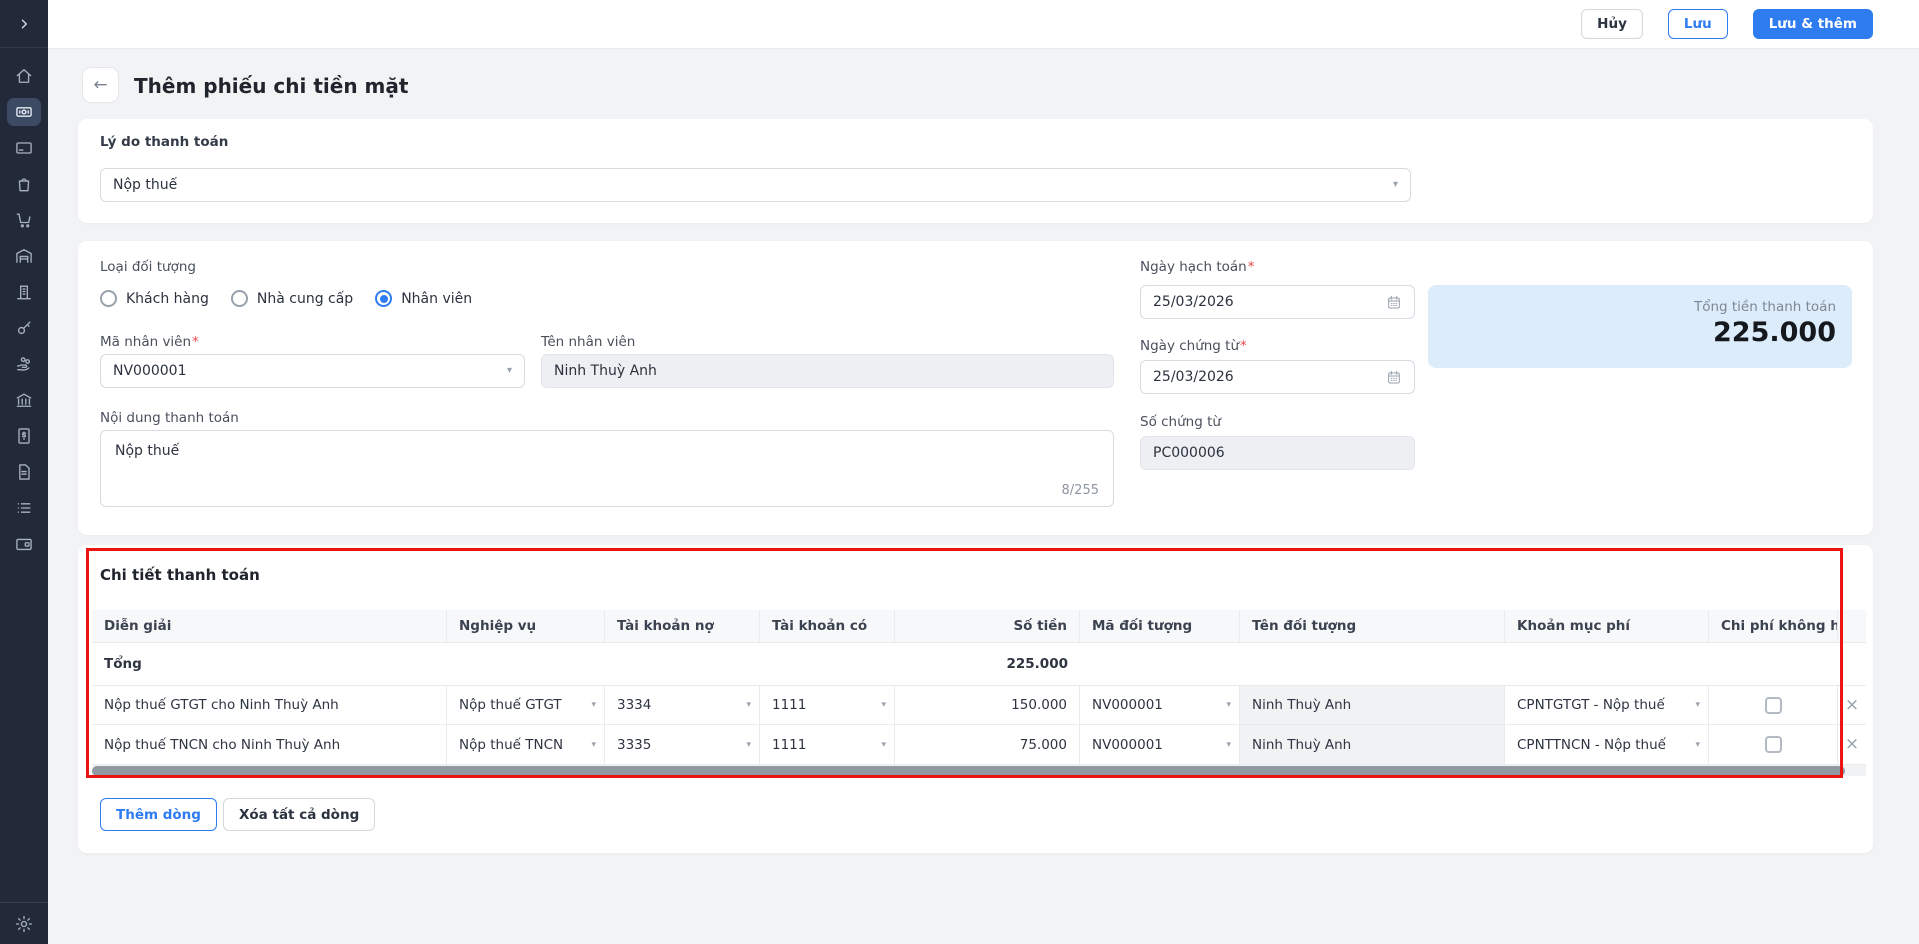  What do you see at coordinates (1160, 626) in the screenshot?
I see `col-object-code: Mã đối tượng` at bounding box center [1160, 626].